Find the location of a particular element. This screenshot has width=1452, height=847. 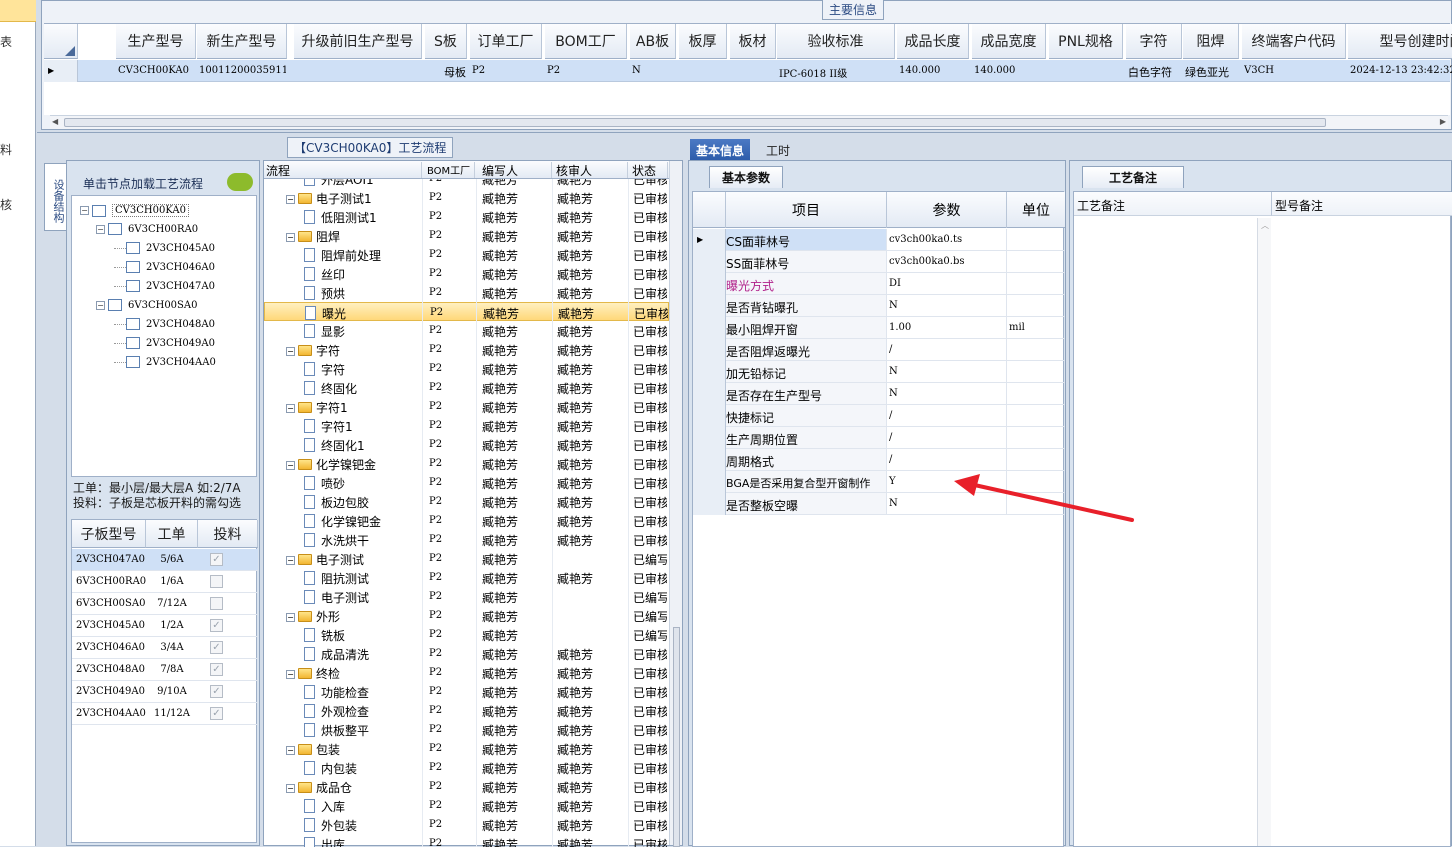

flow-vscroll-thumb is located at coordinates (676, 737).